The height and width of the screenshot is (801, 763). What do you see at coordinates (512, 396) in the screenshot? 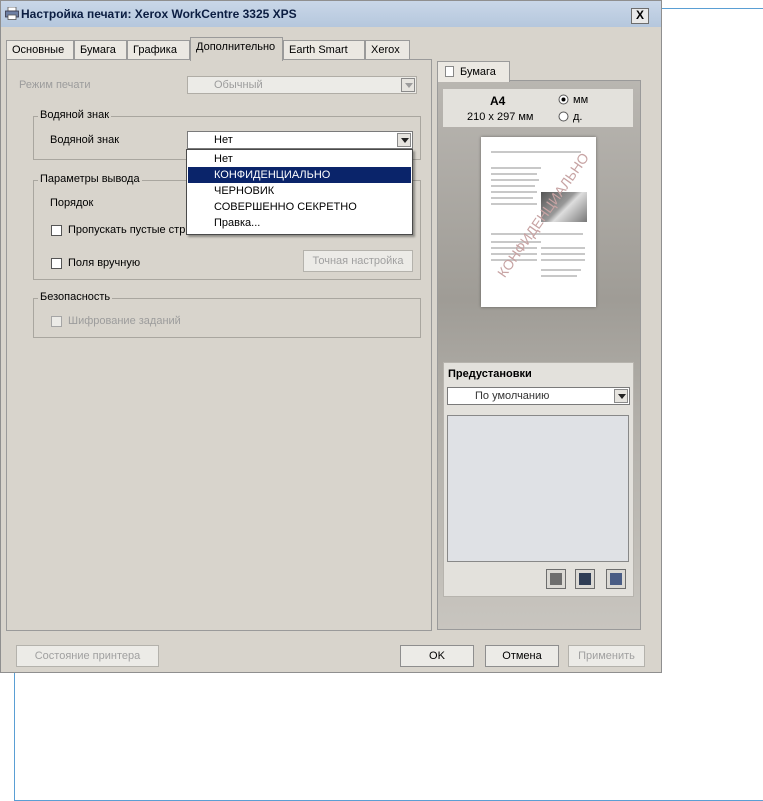
I see `presets-value: По умолчанию` at bounding box center [512, 396].